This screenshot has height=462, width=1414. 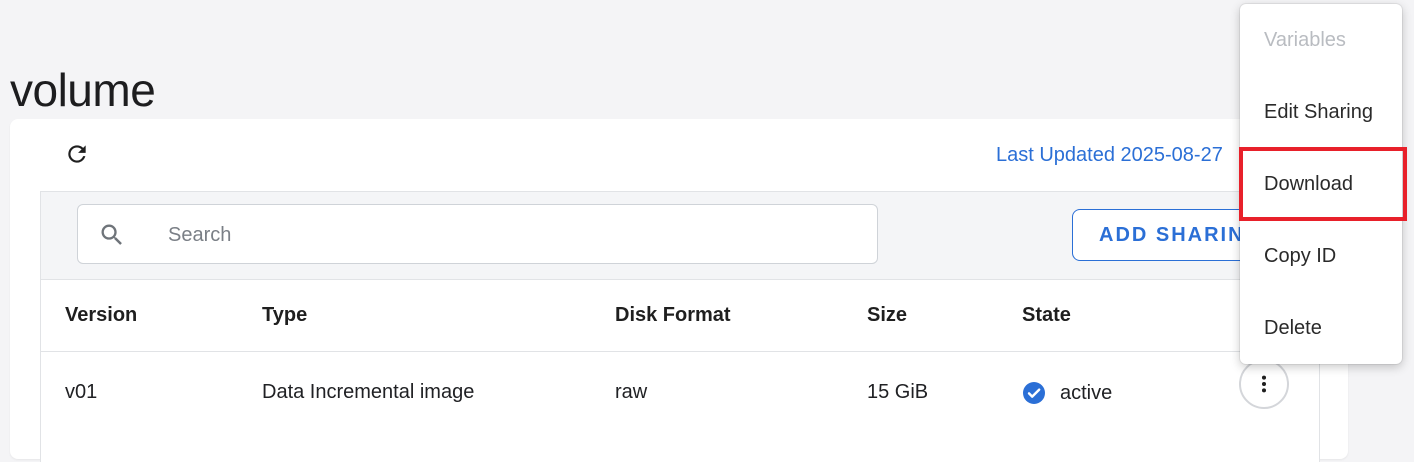 I want to click on state-label: active, so click(x=1086, y=392).